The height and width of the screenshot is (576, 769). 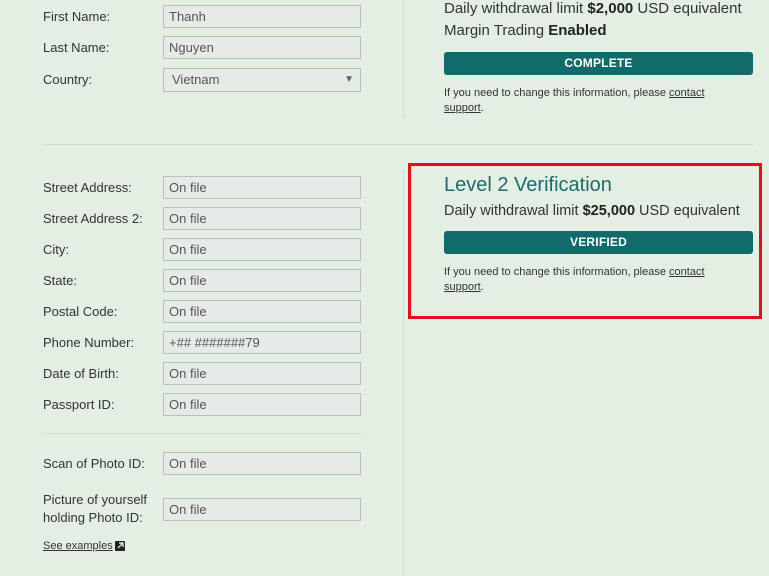 What do you see at coordinates (686, 272) in the screenshot?
I see `level2-contact-link: contact` at bounding box center [686, 272].